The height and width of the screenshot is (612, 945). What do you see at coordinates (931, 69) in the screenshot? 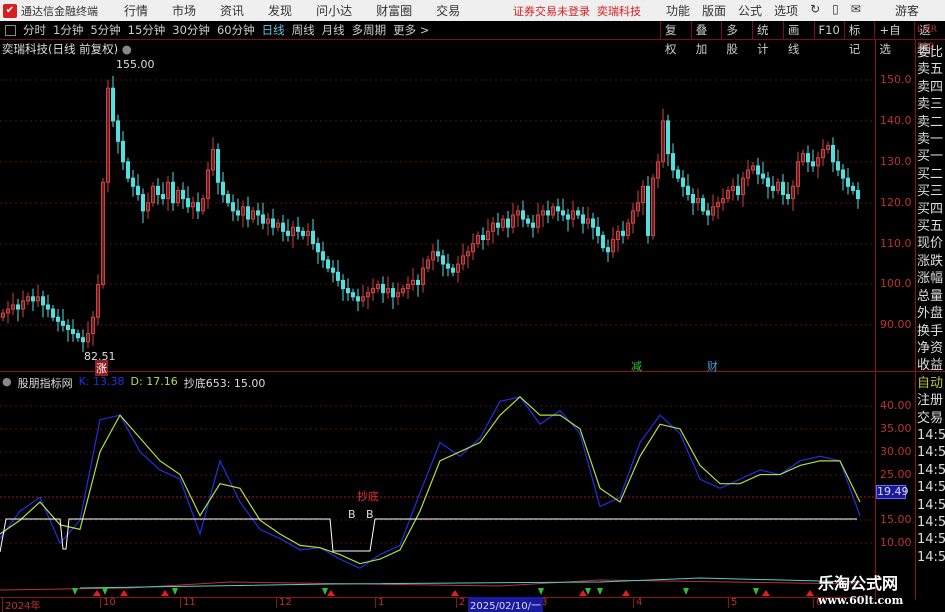
I see `side-item: 卖五` at bounding box center [931, 69].